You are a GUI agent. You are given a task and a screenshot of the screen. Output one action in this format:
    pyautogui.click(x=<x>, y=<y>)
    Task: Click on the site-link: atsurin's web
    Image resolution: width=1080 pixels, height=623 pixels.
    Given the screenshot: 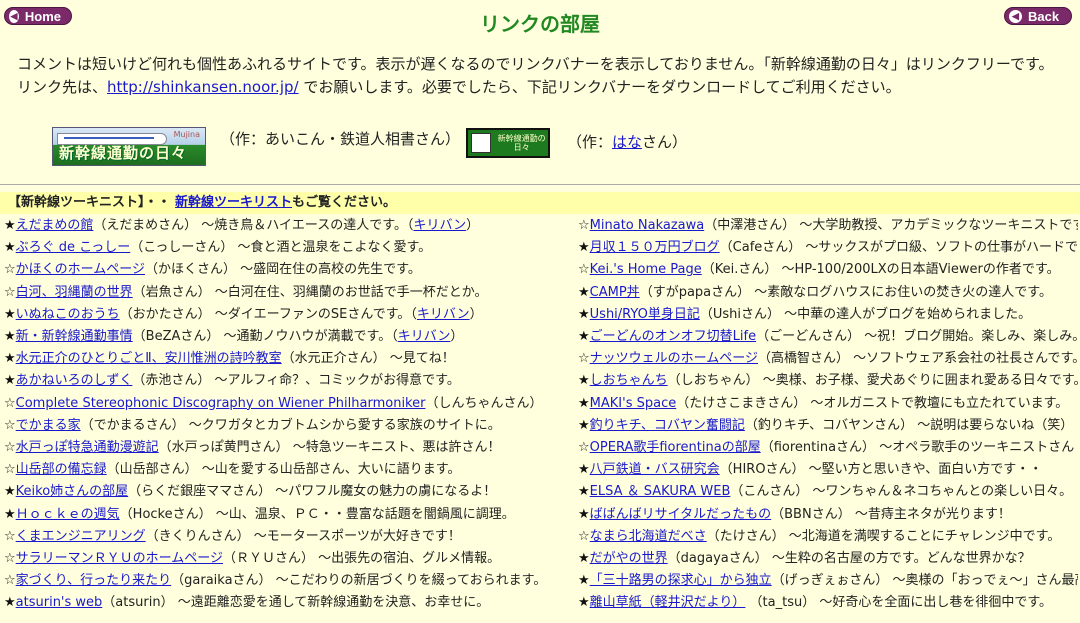 What is the action you would take?
    pyautogui.click(x=59, y=602)
    